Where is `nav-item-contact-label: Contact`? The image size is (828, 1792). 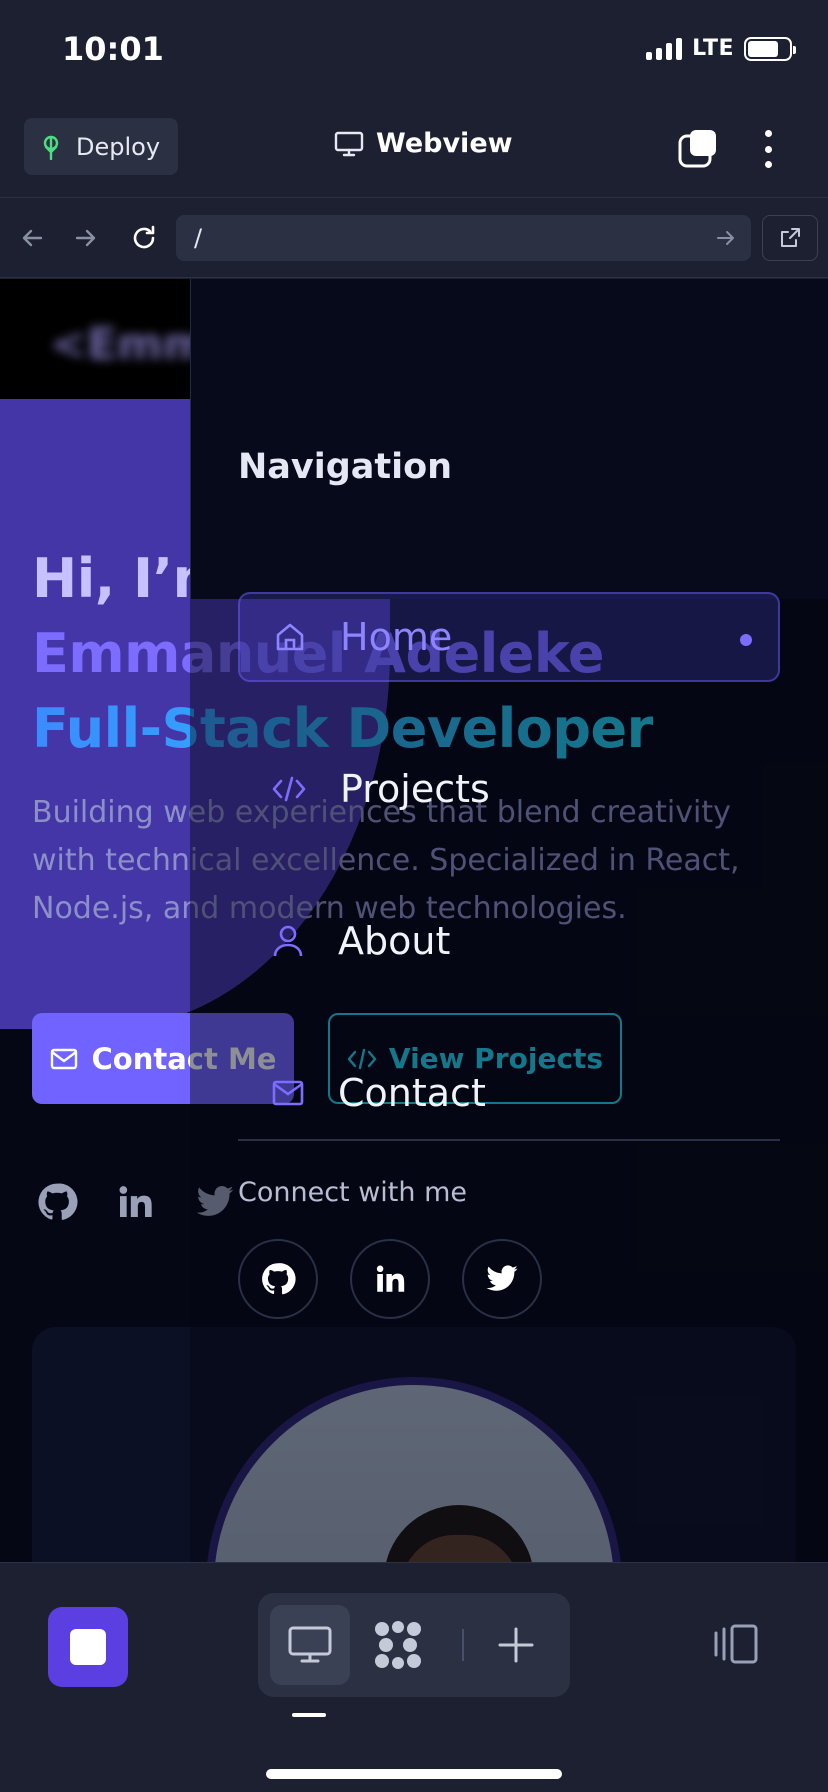
nav-item-contact-label: Contact is located at coordinates (412, 1093).